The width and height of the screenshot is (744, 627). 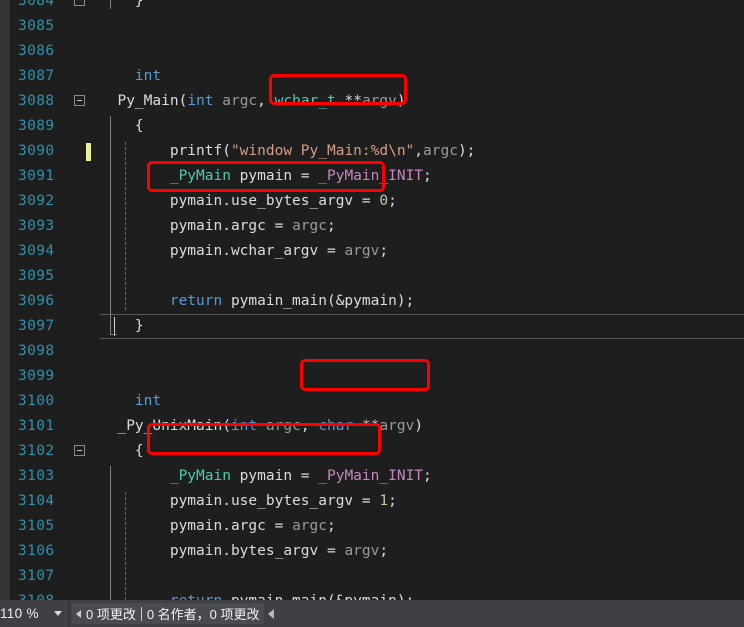 What do you see at coordinates (372, 576) in the screenshot?
I see `code-line: 3107` at bounding box center [372, 576].